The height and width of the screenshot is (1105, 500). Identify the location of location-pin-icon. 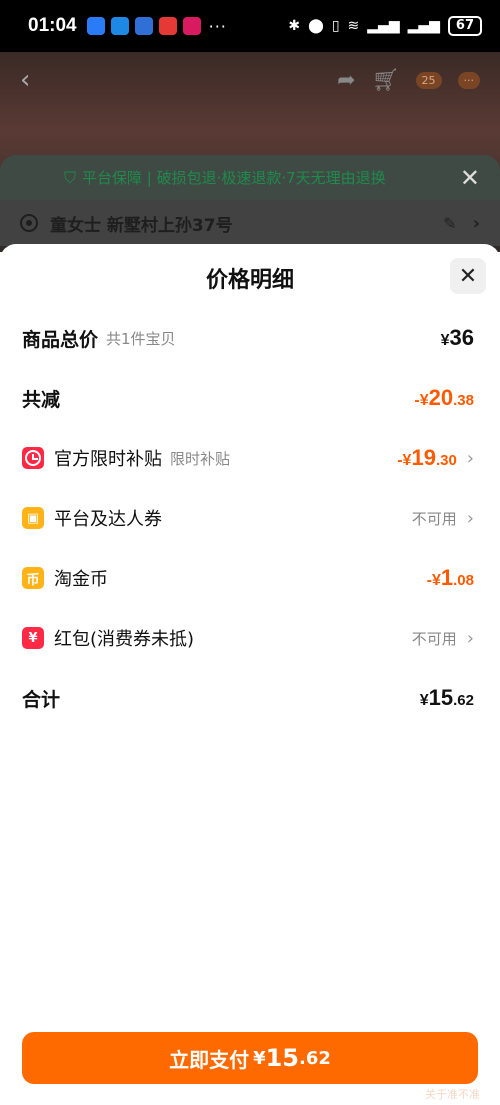
(29, 223).